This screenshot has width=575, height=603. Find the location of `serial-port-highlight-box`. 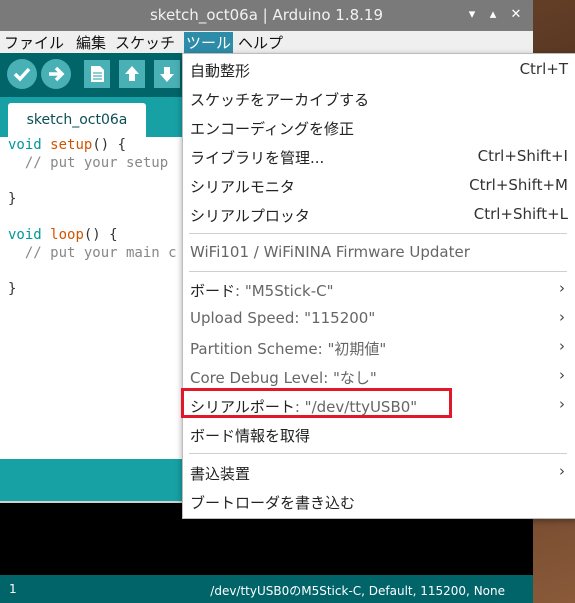

serial-port-highlight-box is located at coordinates (316, 403).